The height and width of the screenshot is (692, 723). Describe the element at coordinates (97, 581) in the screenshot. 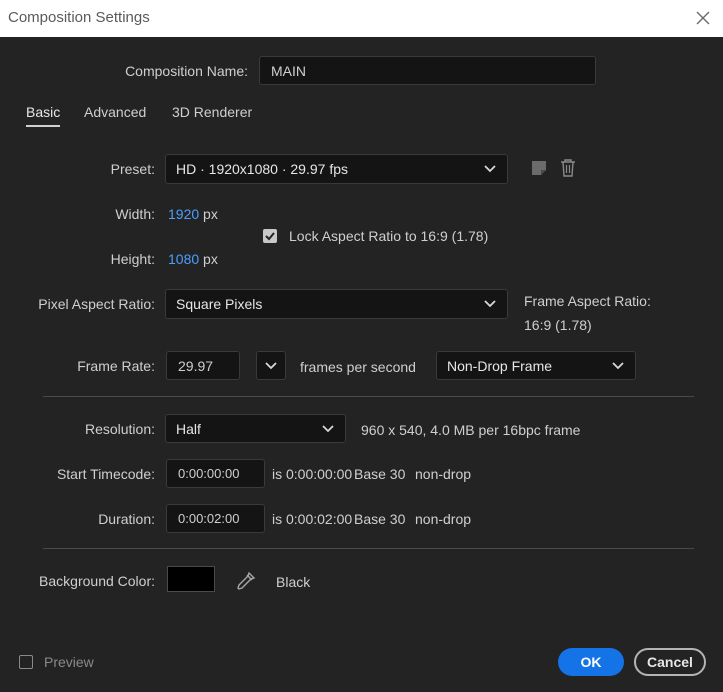

I see `background-color-label: Background Color:` at that location.